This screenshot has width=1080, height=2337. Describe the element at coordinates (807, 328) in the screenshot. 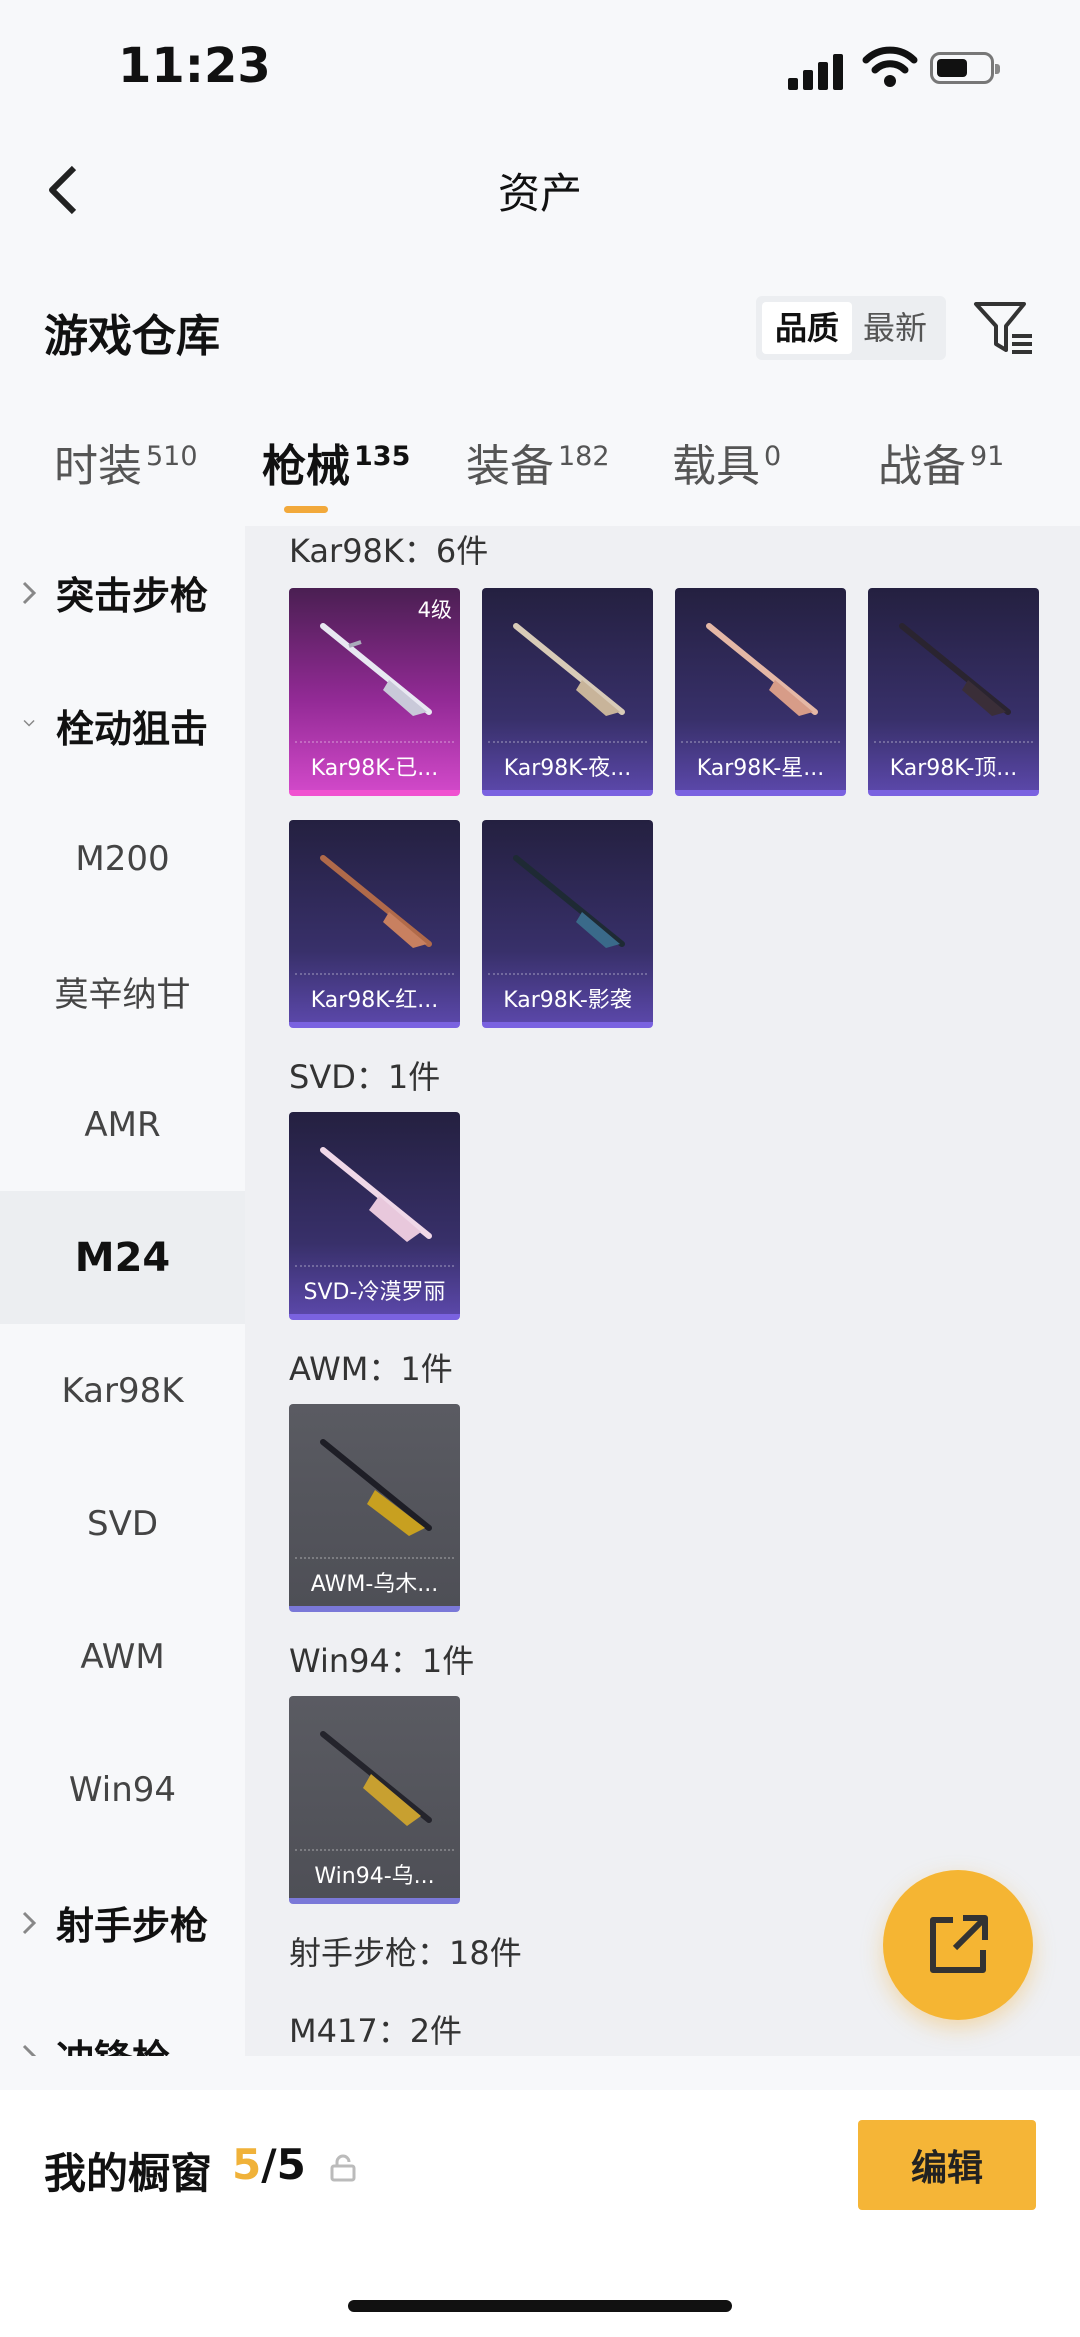

I see `sort-quality-button: 品质` at that location.